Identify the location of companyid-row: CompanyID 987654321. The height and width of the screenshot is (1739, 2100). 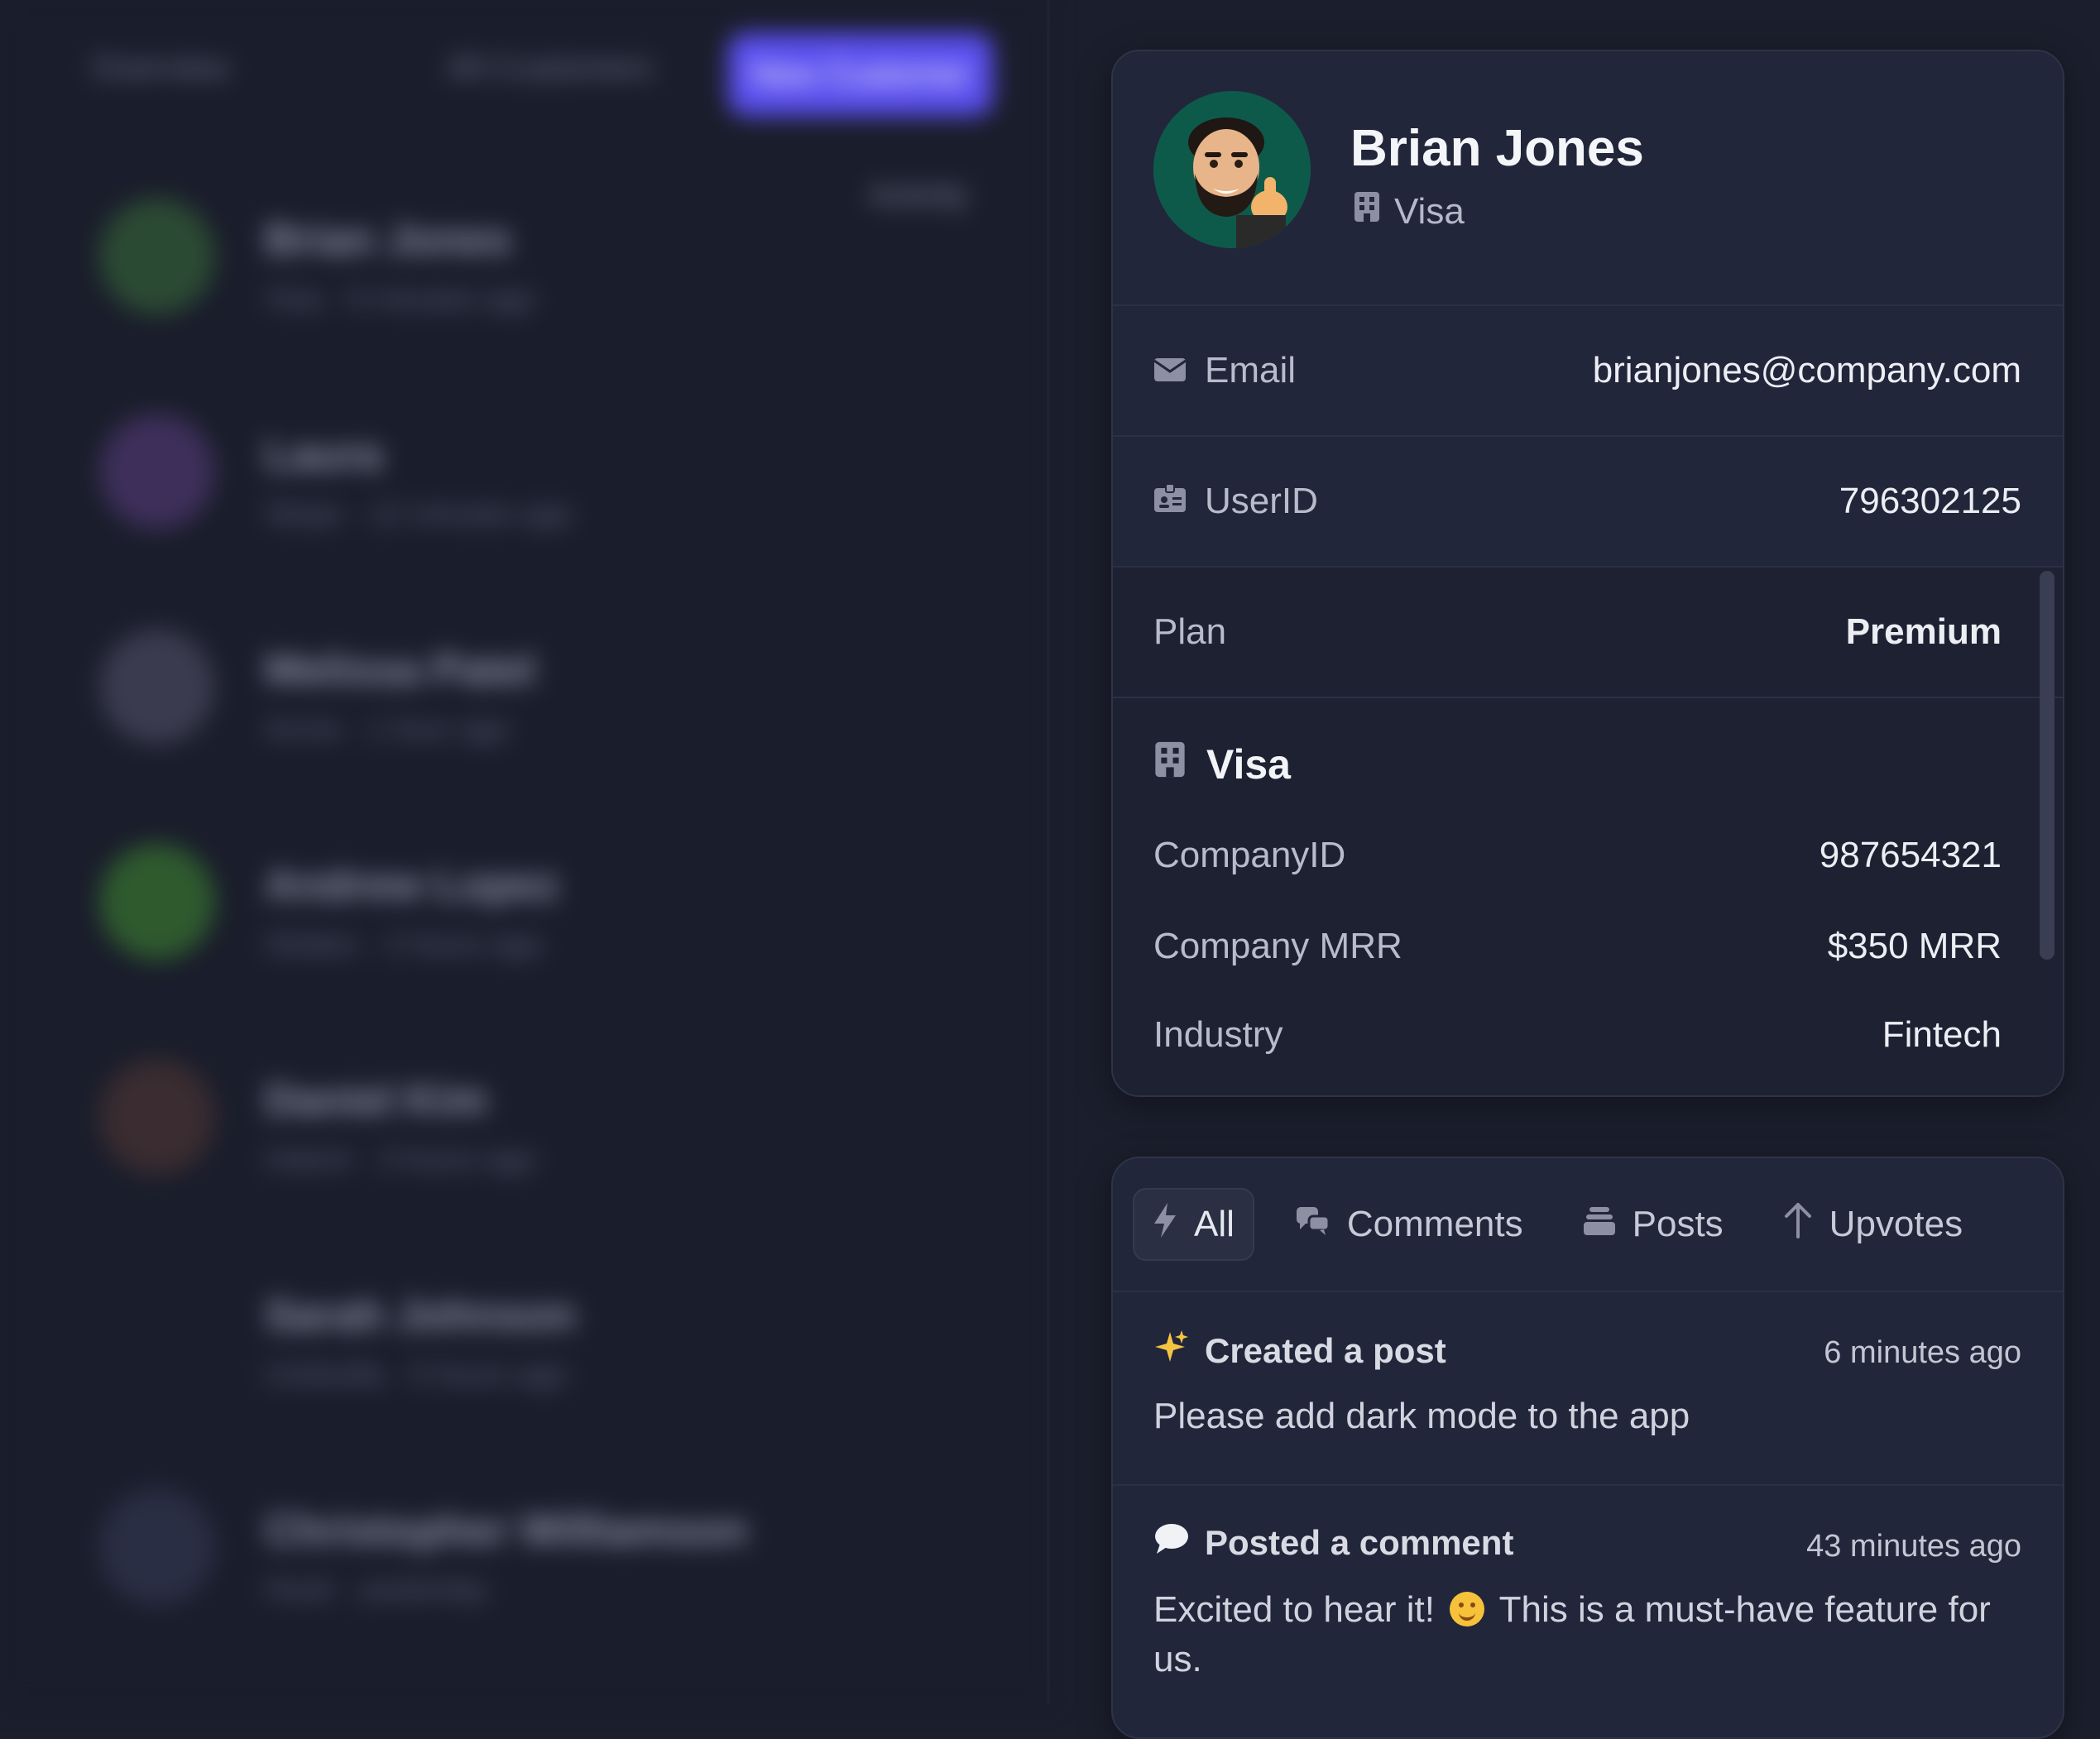
(1577, 855).